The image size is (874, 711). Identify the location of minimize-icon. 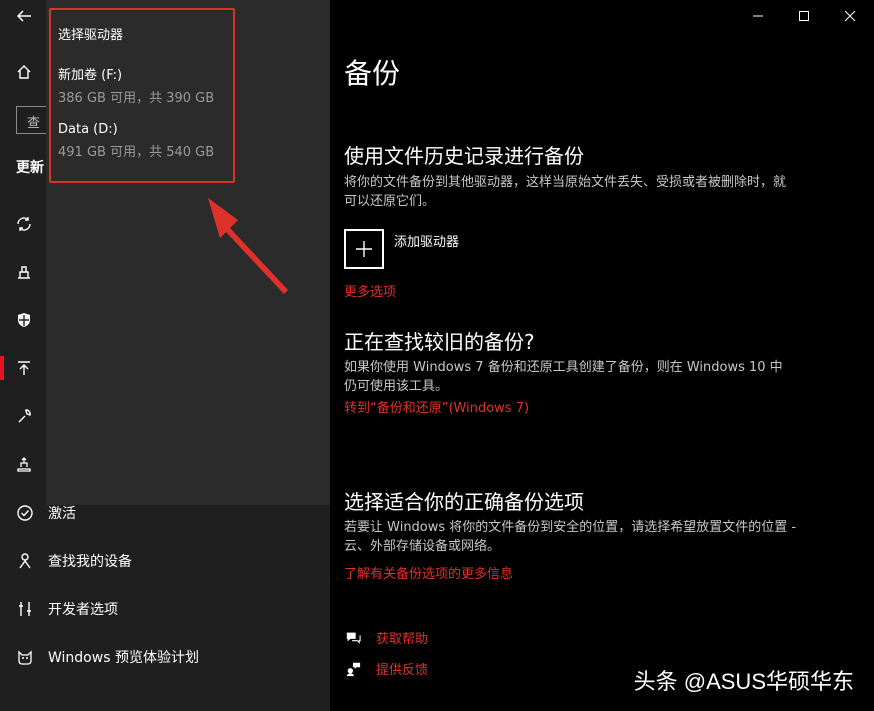
(758, 16).